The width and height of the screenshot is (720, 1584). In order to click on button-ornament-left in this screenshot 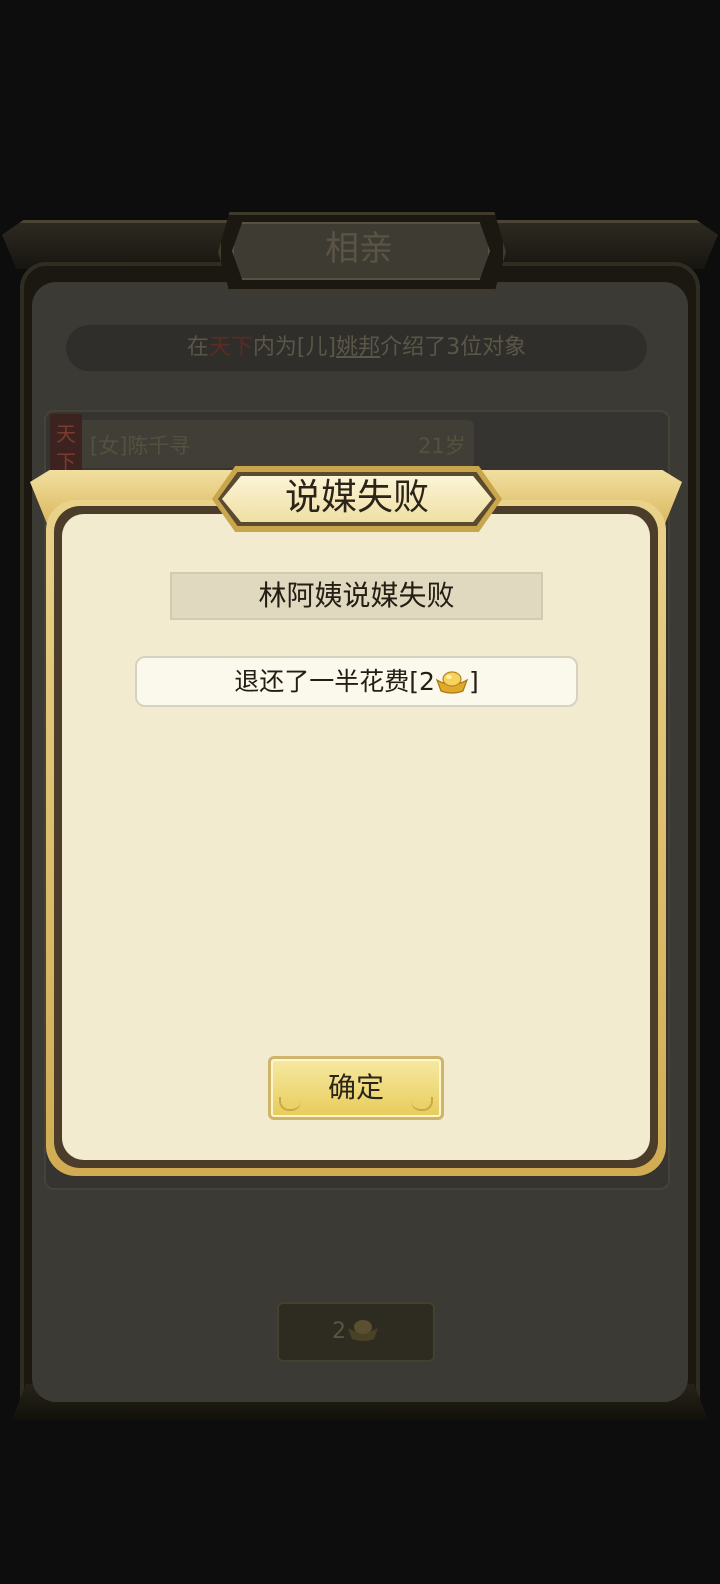, I will do `click(290, 1104)`.